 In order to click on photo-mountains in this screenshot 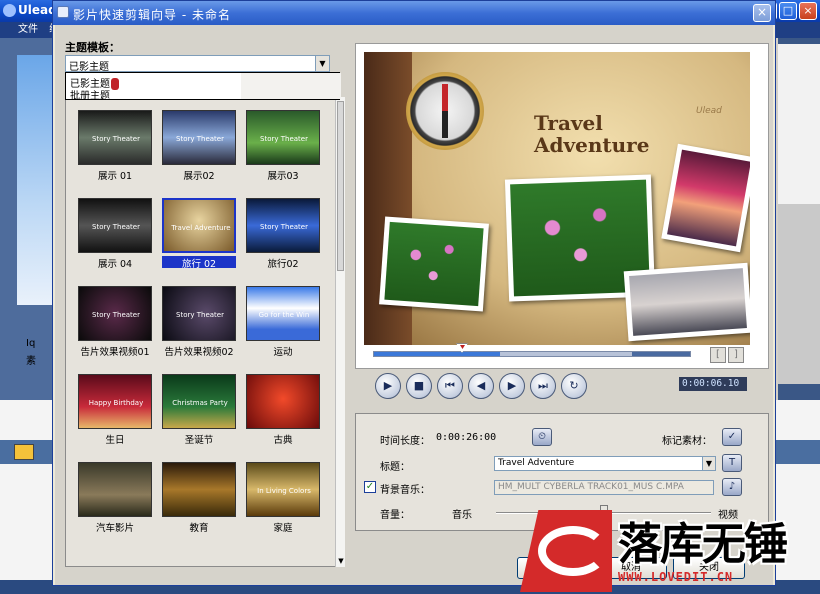, I will do `click(686, 302)`.